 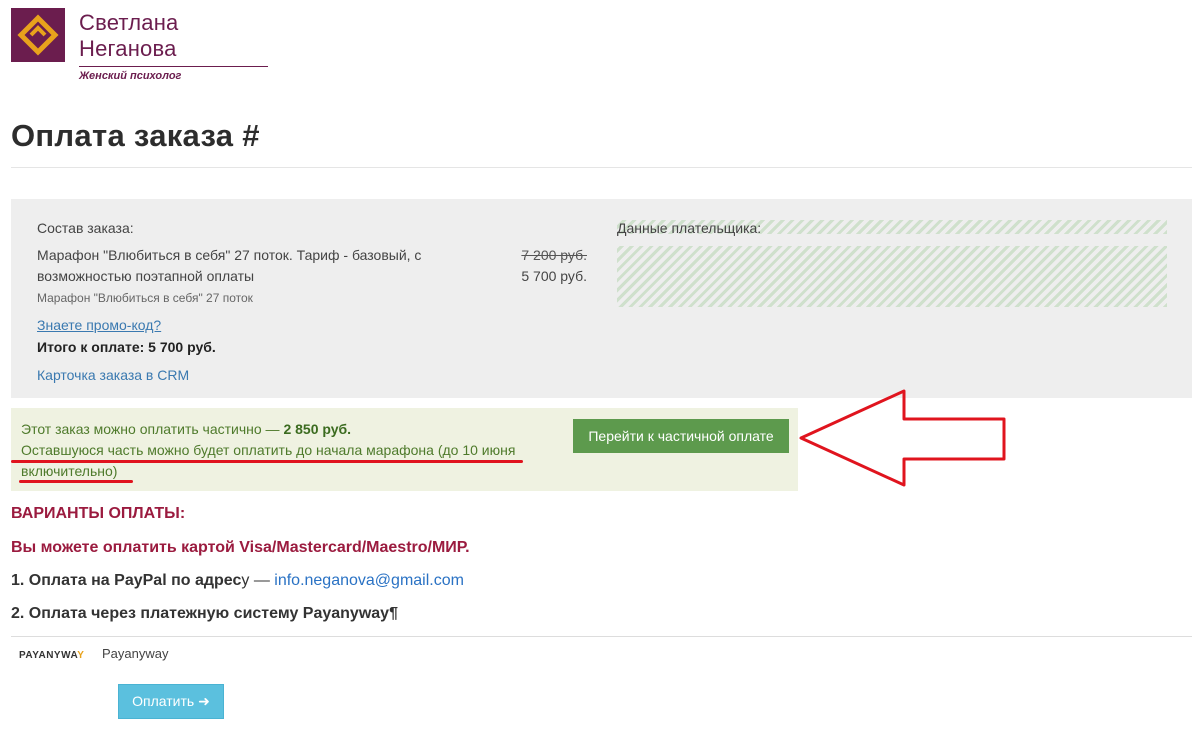 What do you see at coordinates (85, 228) in the screenshot?
I see `order-composition-label: Состав заказа:` at bounding box center [85, 228].